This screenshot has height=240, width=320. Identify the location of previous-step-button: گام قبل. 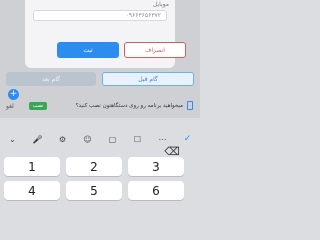
(148, 79).